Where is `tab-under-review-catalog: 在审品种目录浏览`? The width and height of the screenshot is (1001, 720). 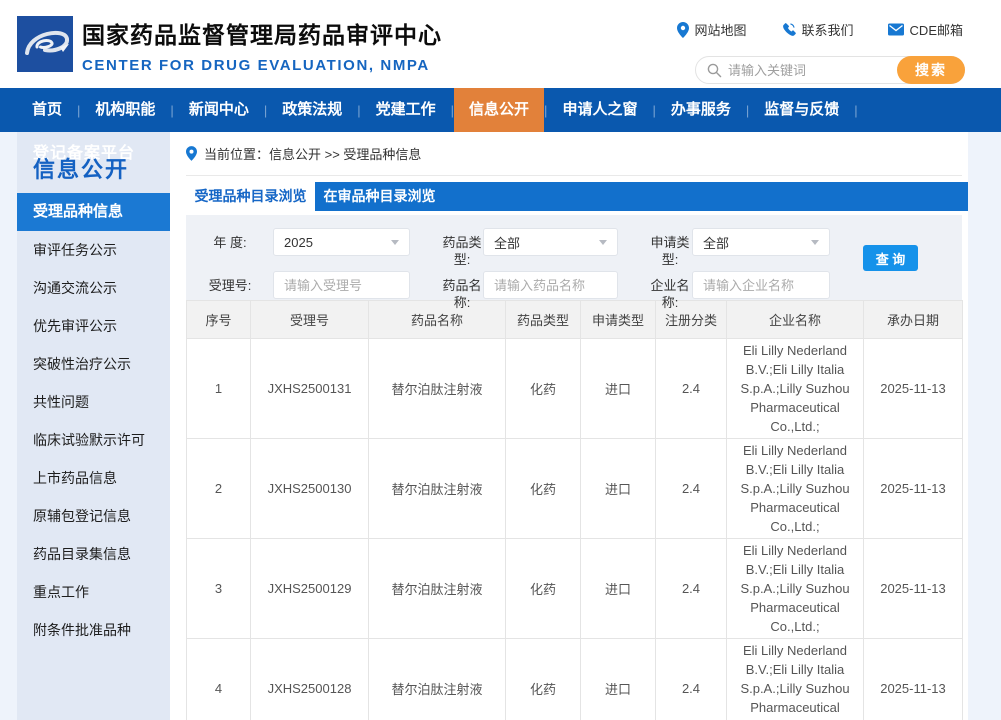
tab-under-review-catalog: 在审品种目录浏览 is located at coordinates (379, 196).